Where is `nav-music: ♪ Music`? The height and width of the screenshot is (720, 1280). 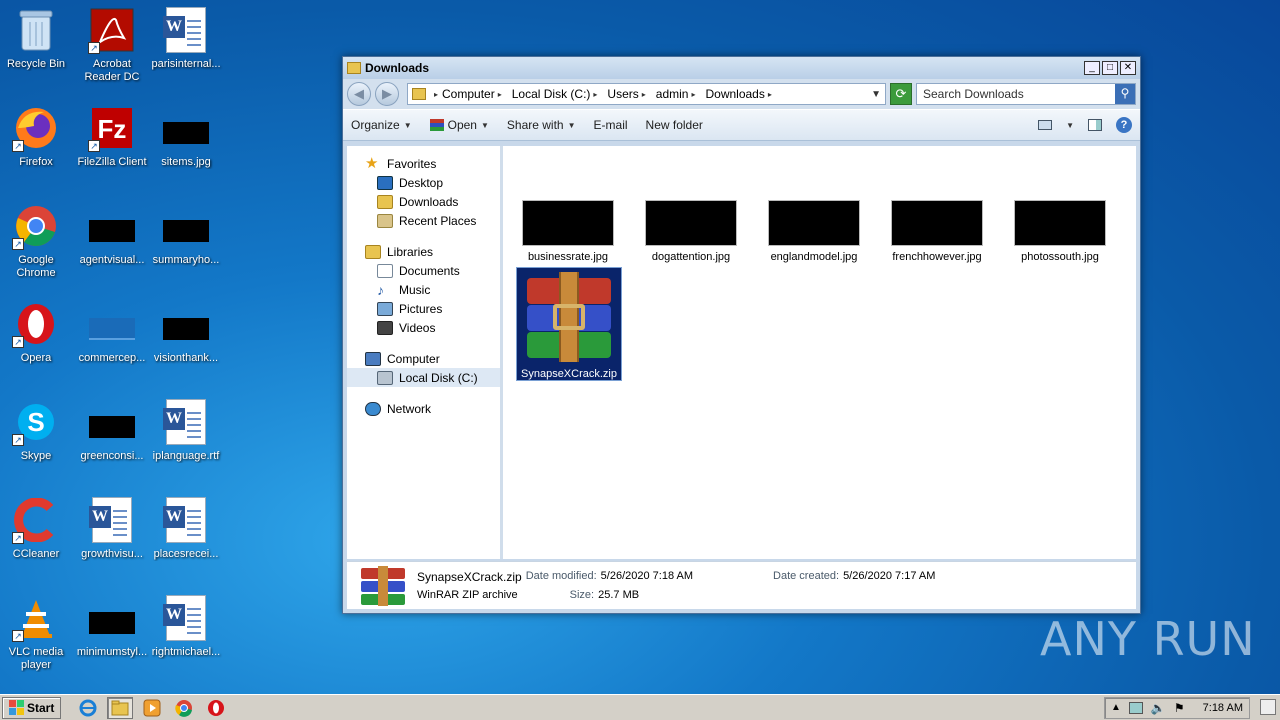 nav-music: ♪ Music is located at coordinates (423, 289).